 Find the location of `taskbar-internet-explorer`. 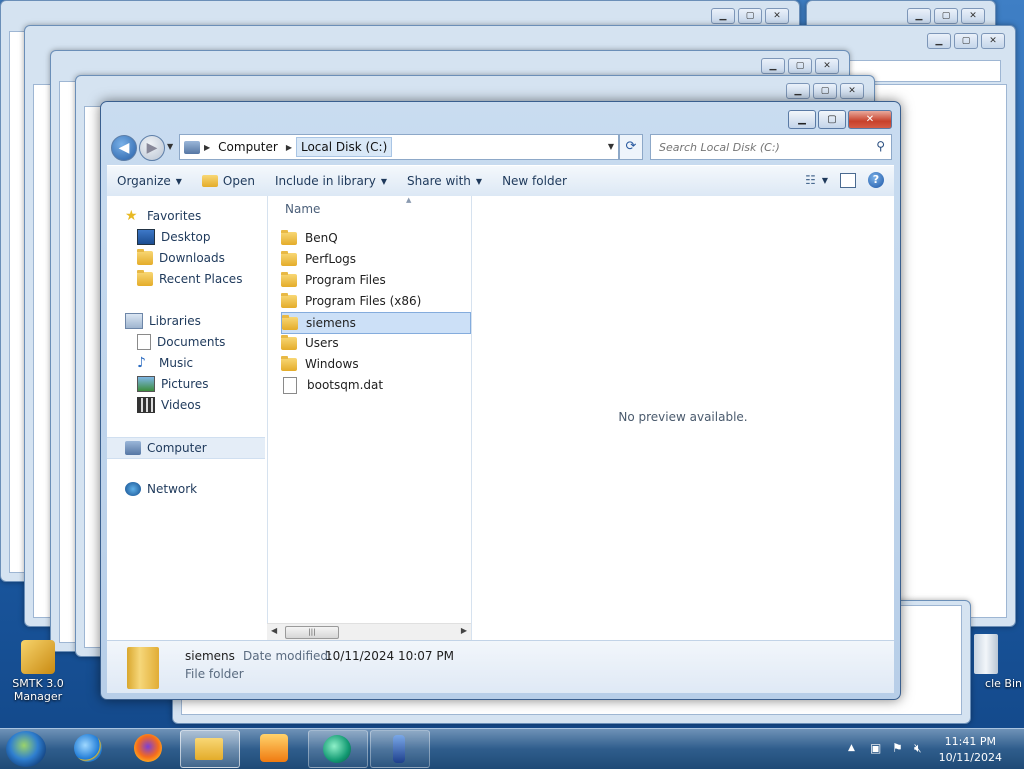

taskbar-internet-explorer is located at coordinates (89, 748).